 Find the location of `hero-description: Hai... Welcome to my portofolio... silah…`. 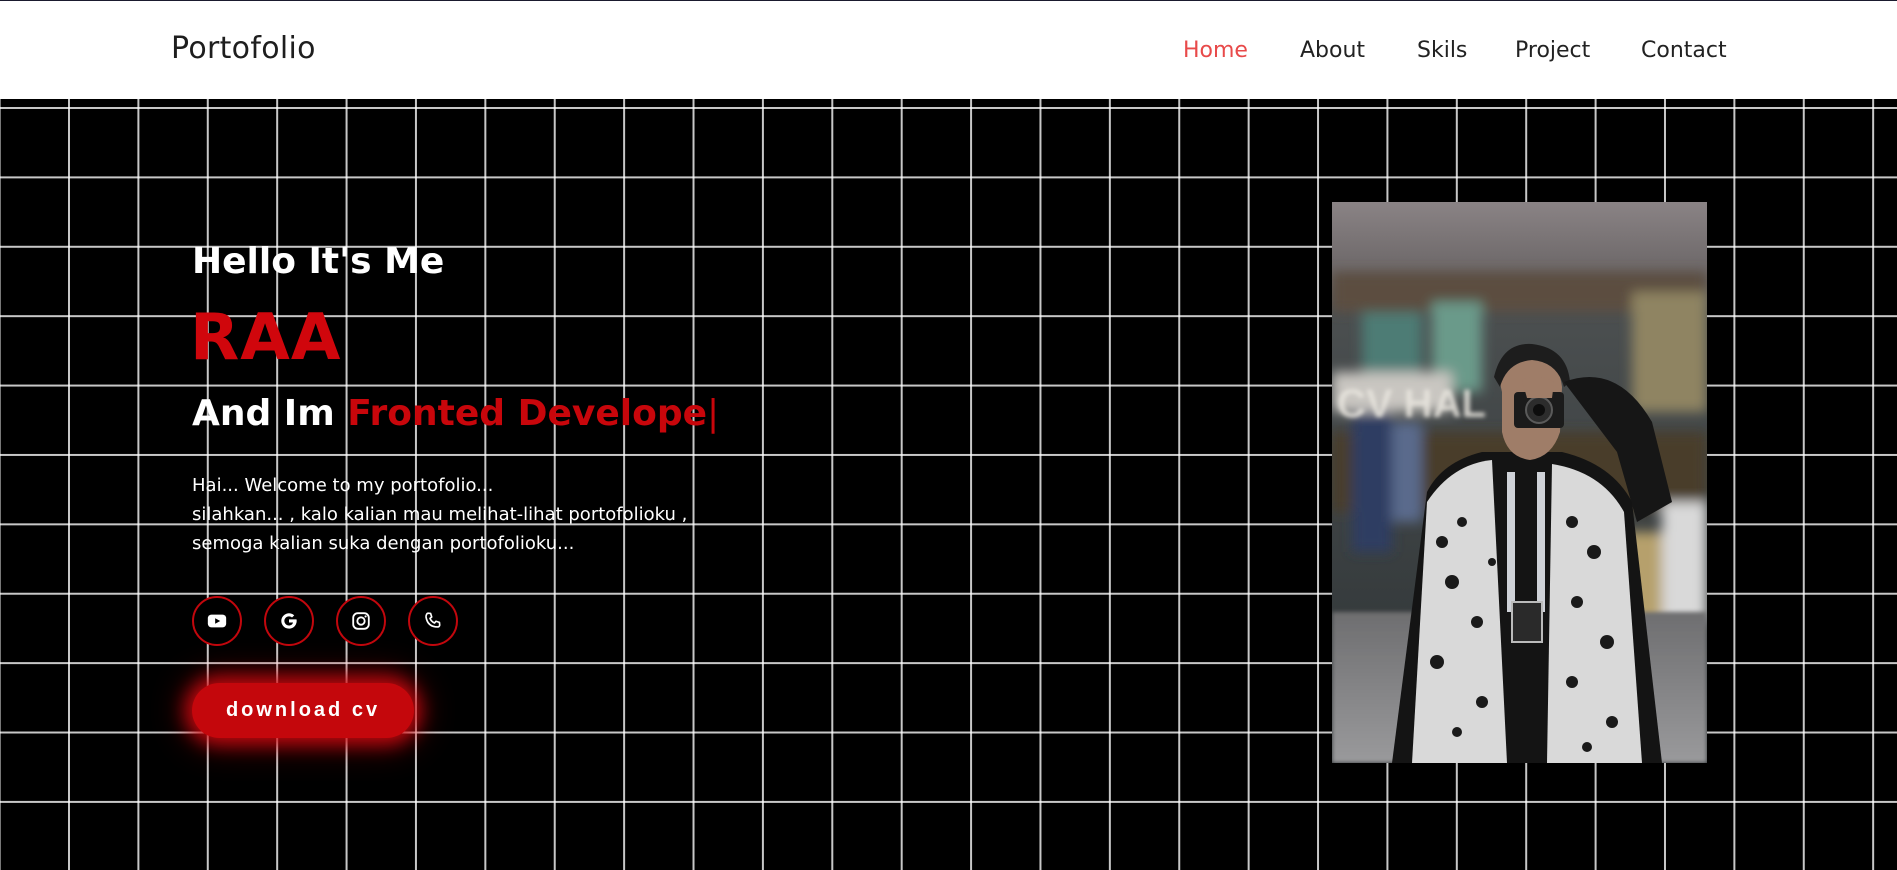

hero-description: Hai... Welcome to my portofolio... silah… is located at coordinates (472, 514).